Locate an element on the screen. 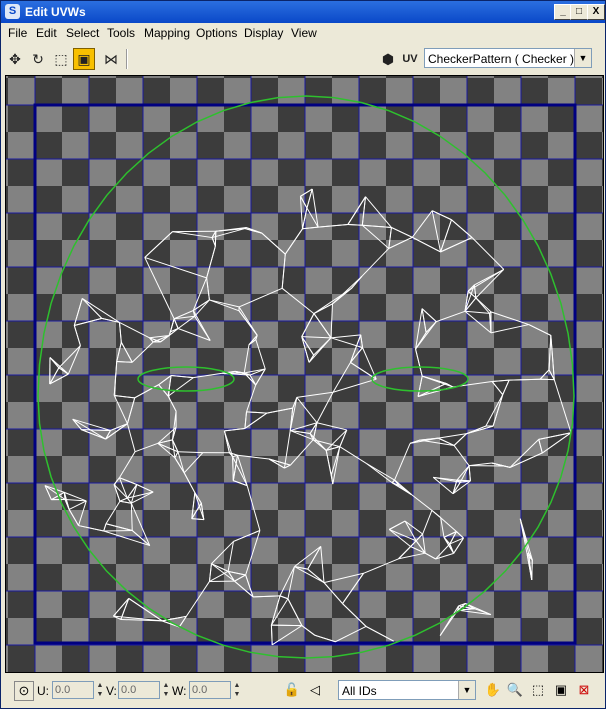 This screenshot has width=606, height=709. texture-cube-icon: ⬢ is located at coordinates (388, 59).